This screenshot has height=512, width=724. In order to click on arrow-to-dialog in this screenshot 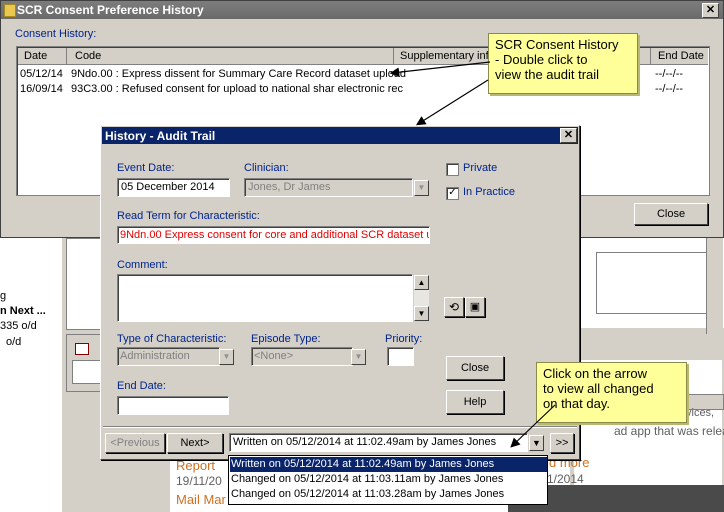, I will do `click(452, 102)`.